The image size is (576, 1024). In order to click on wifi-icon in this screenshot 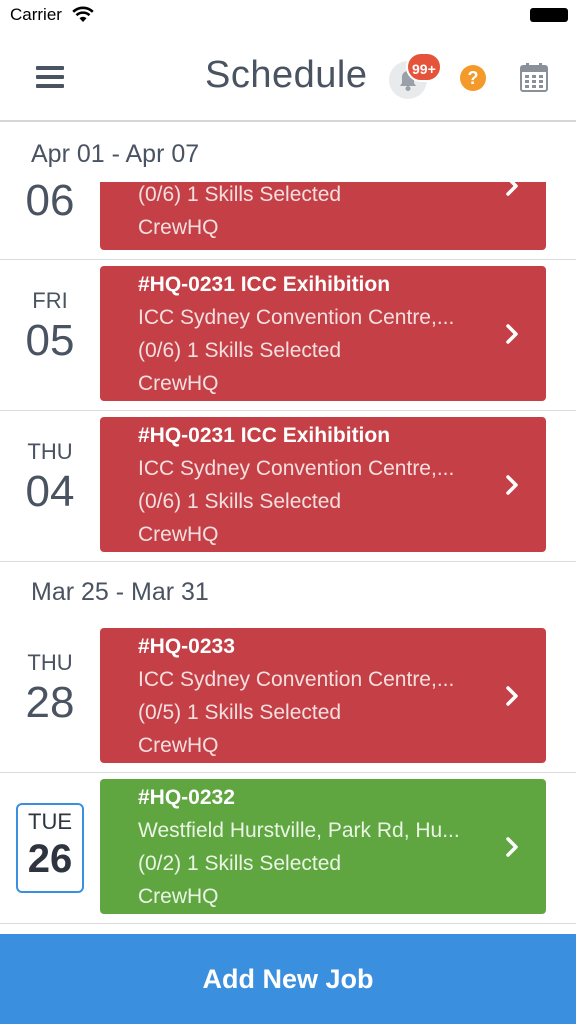, I will do `click(83, 14)`.